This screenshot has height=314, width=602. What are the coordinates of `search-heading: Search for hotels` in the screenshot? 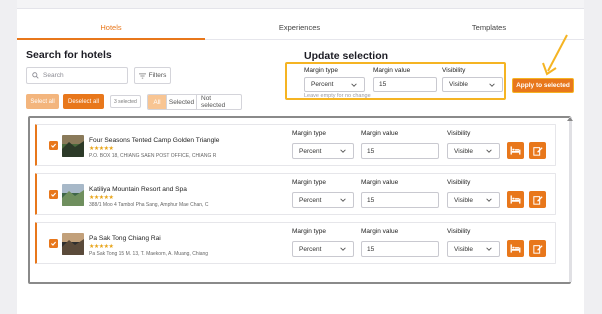 It's located at (69, 55).